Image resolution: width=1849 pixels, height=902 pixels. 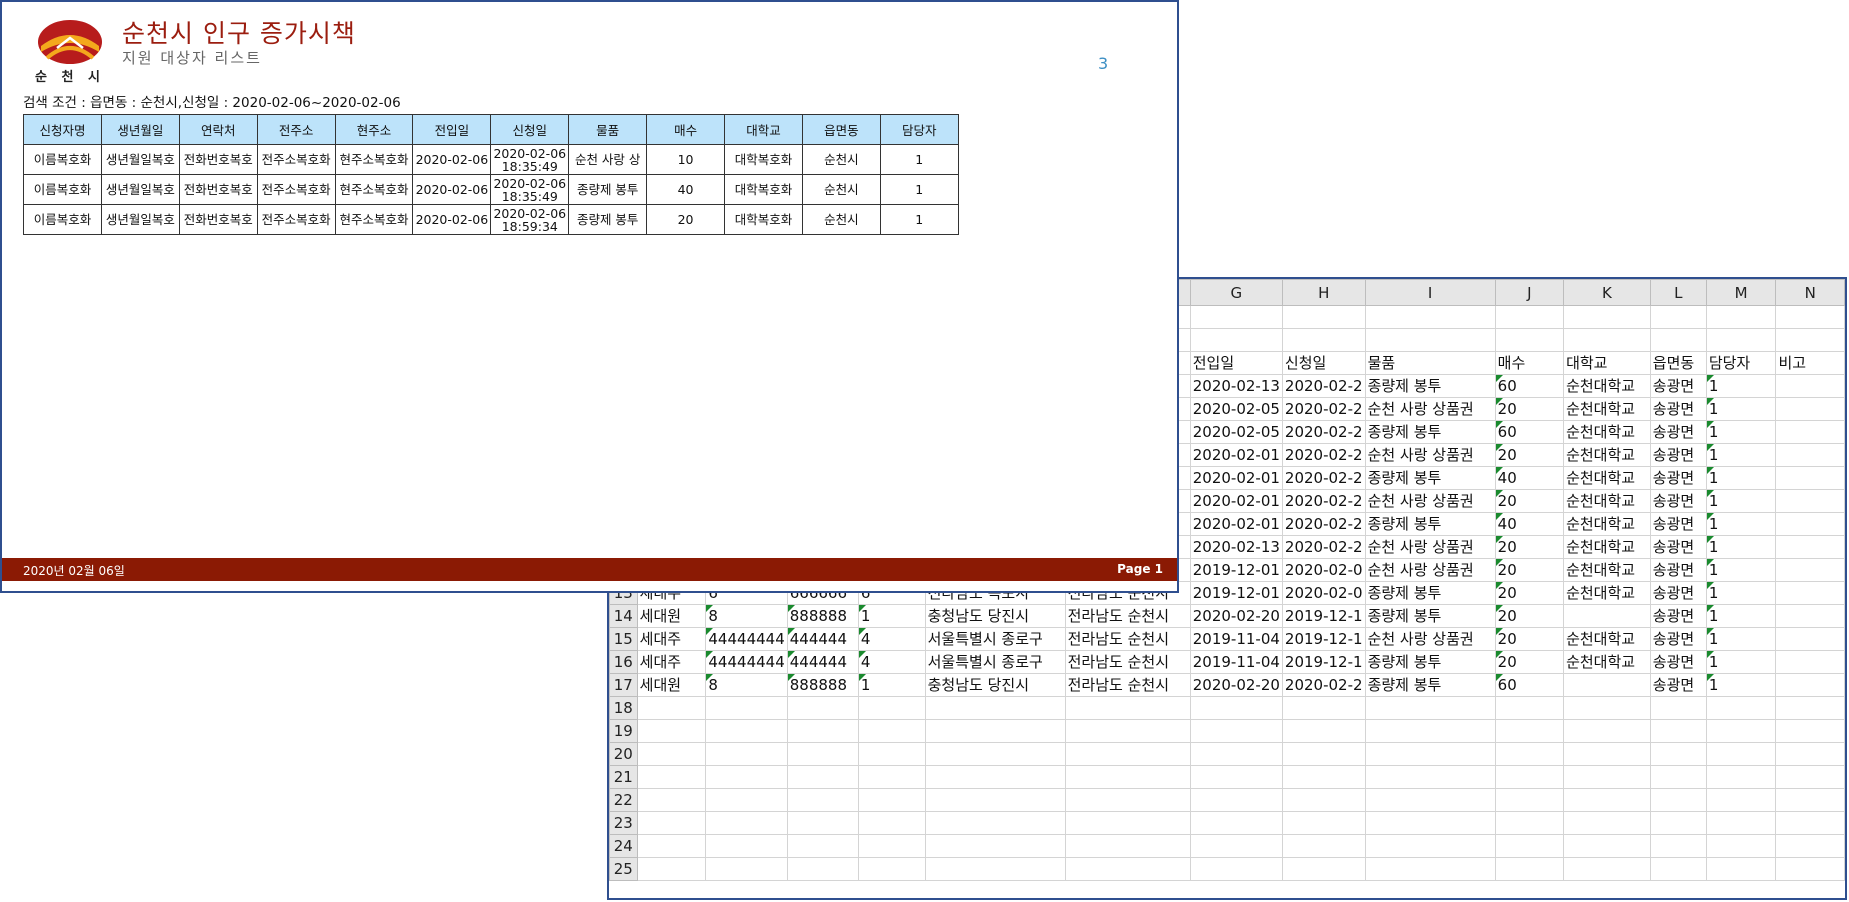 I want to click on sheet-cell: 2020-02-0, so click(x=1323, y=569).